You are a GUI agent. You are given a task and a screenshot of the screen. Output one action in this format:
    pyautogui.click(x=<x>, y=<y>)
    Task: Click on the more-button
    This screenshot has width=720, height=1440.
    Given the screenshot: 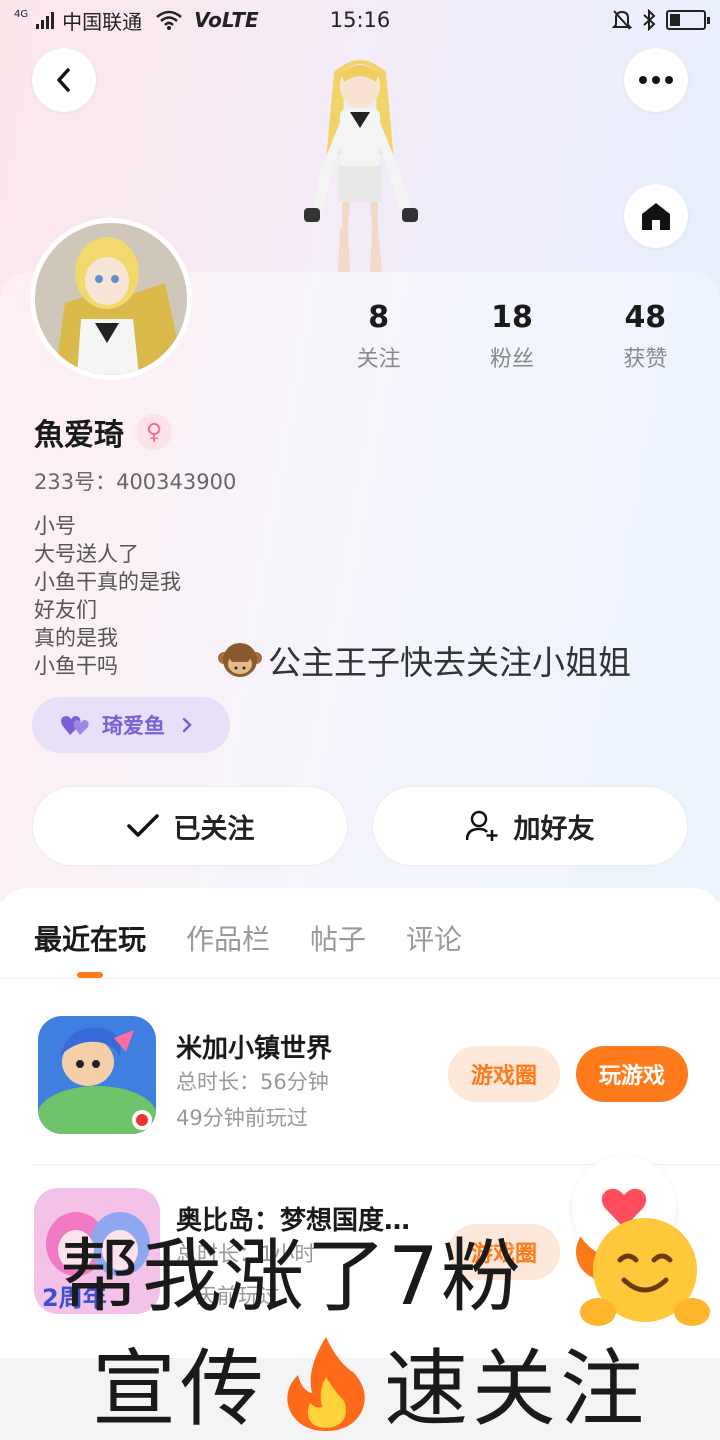 What is the action you would take?
    pyautogui.click(x=656, y=80)
    